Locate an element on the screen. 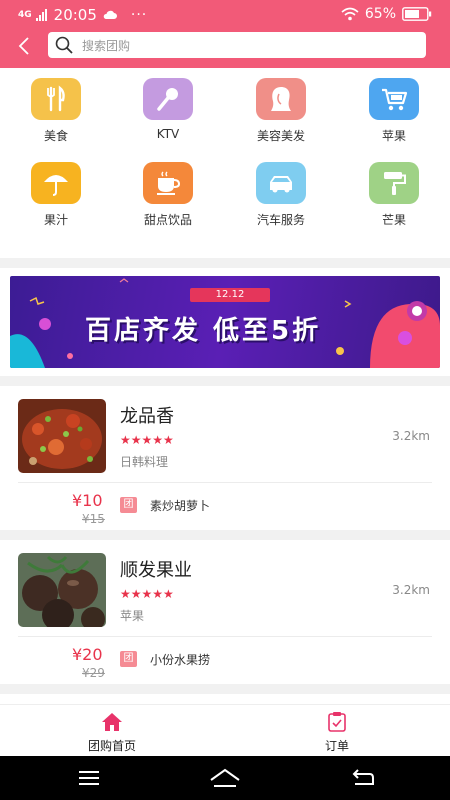 The image size is (450, 800). category-label: 甜点饮品 is located at coordinates (167, 220).